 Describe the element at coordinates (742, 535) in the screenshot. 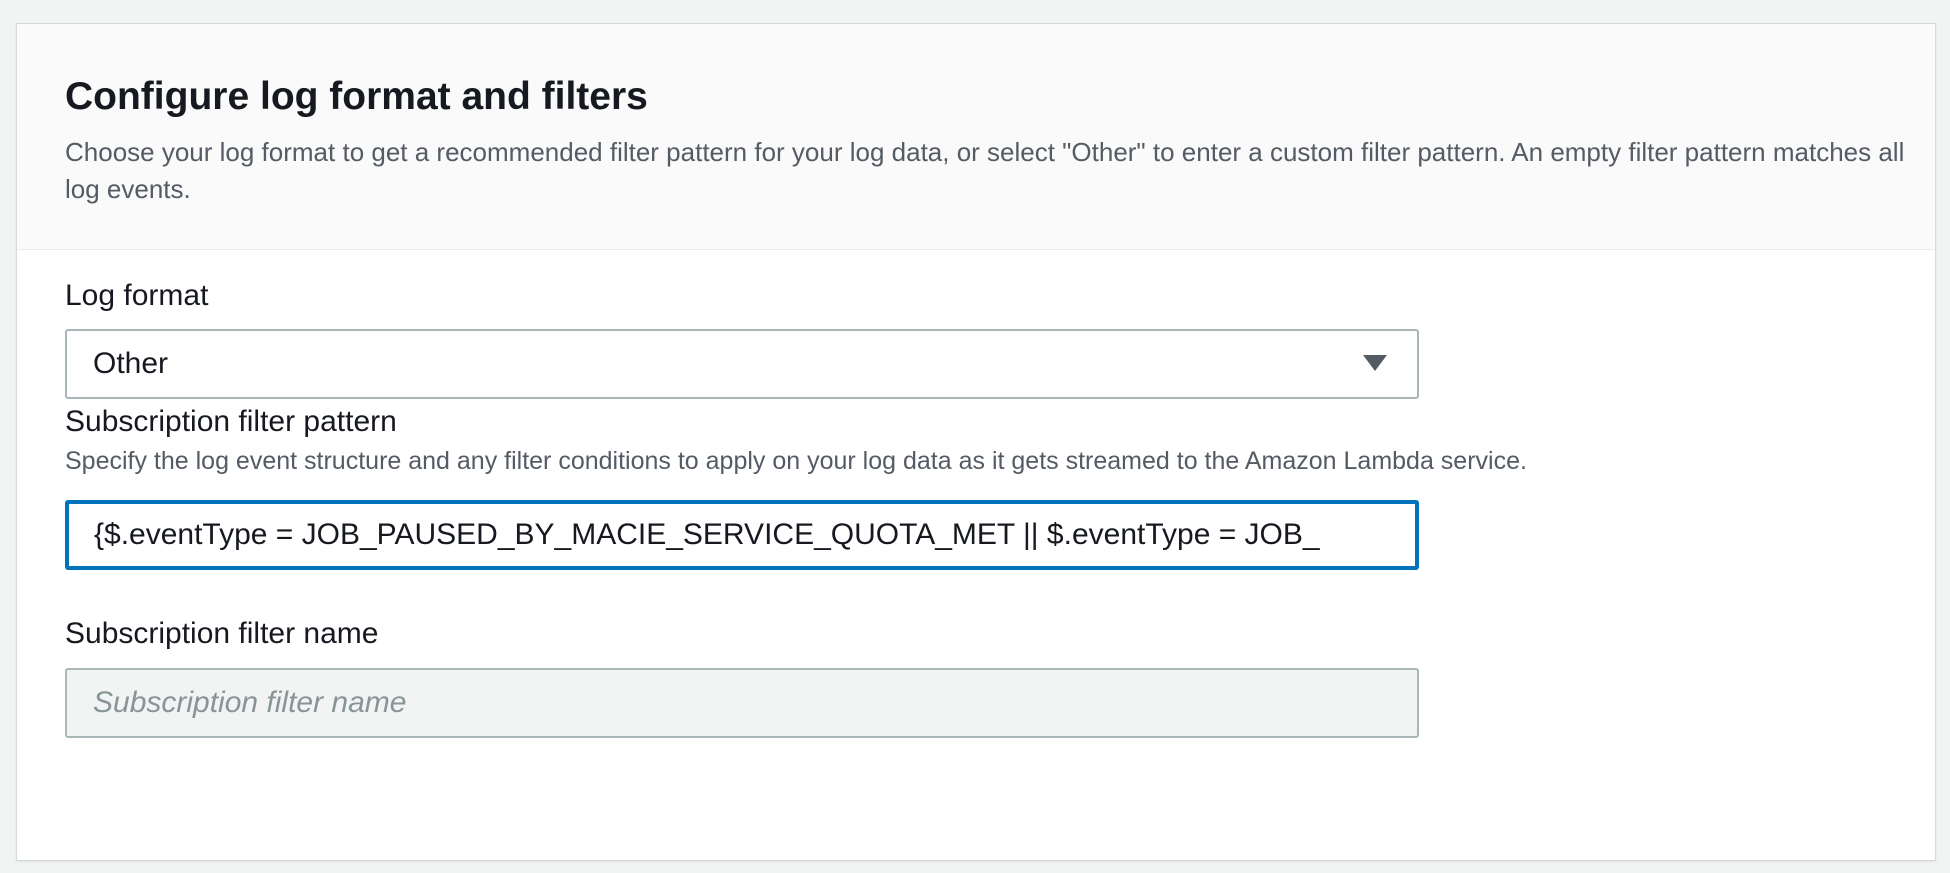

I see `filter-pattern-input` at that location.